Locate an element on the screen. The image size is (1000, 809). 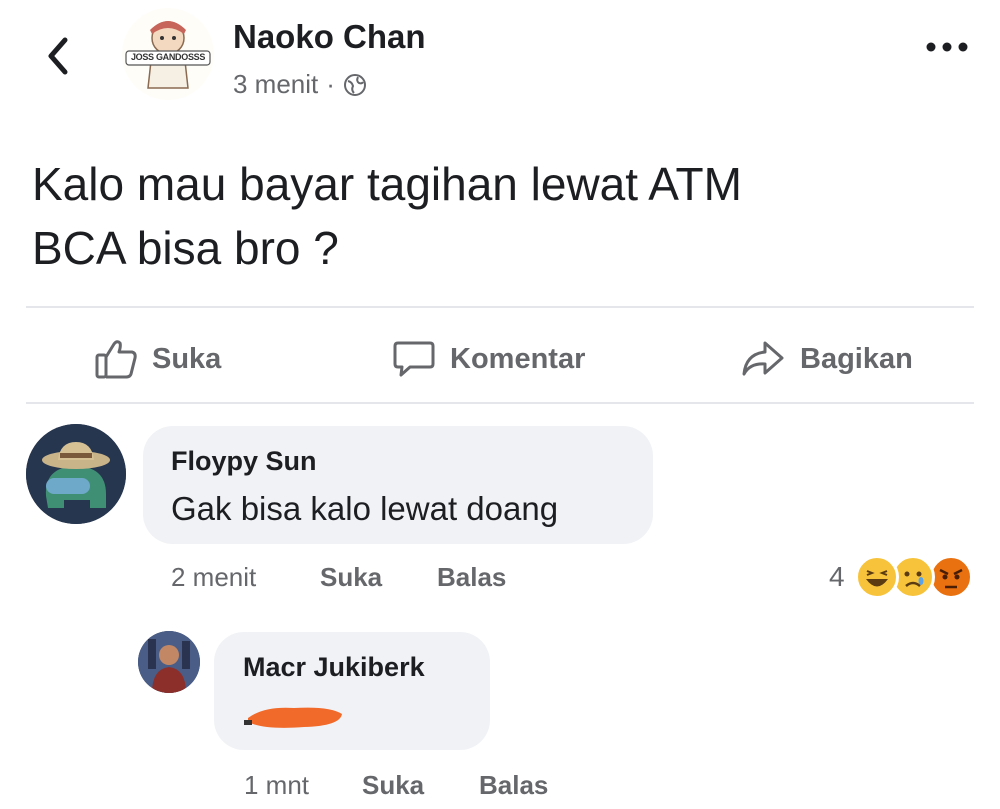
reply-reply-button: Balas is located at coordinates (513, 785).